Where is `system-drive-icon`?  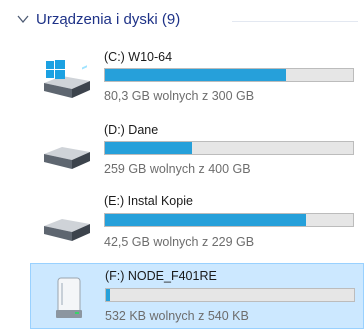
system-drive-icon is located at coordinates (67, 79).